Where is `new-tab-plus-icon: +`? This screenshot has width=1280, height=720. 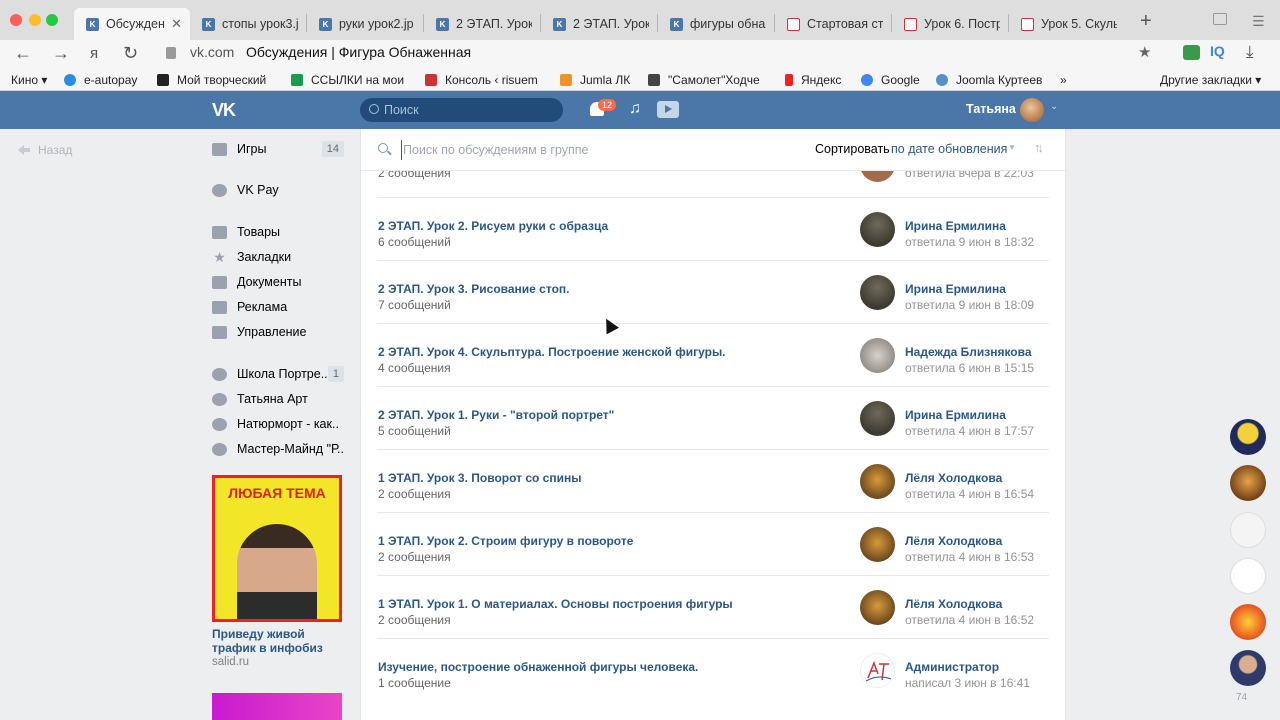
new-tab-plus-icon: + is located at coordinates (1146, 21).